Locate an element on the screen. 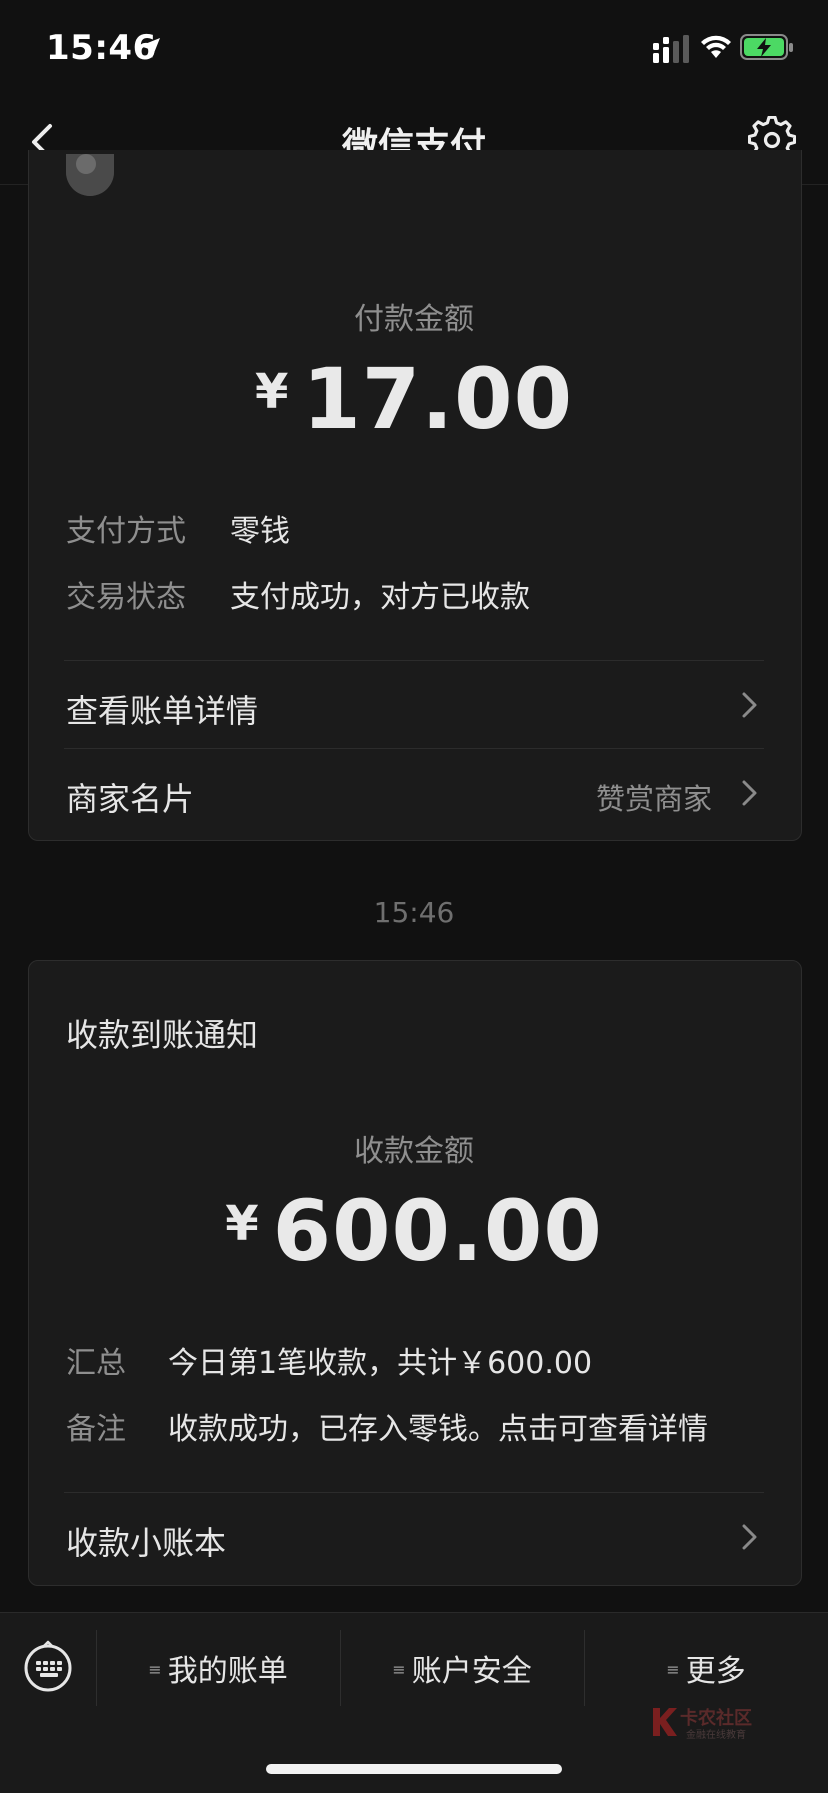 The height and width of the screenshot is (1793, 828). tab-account-security-label: 账户安全 is located at coordinates (471, 1671).